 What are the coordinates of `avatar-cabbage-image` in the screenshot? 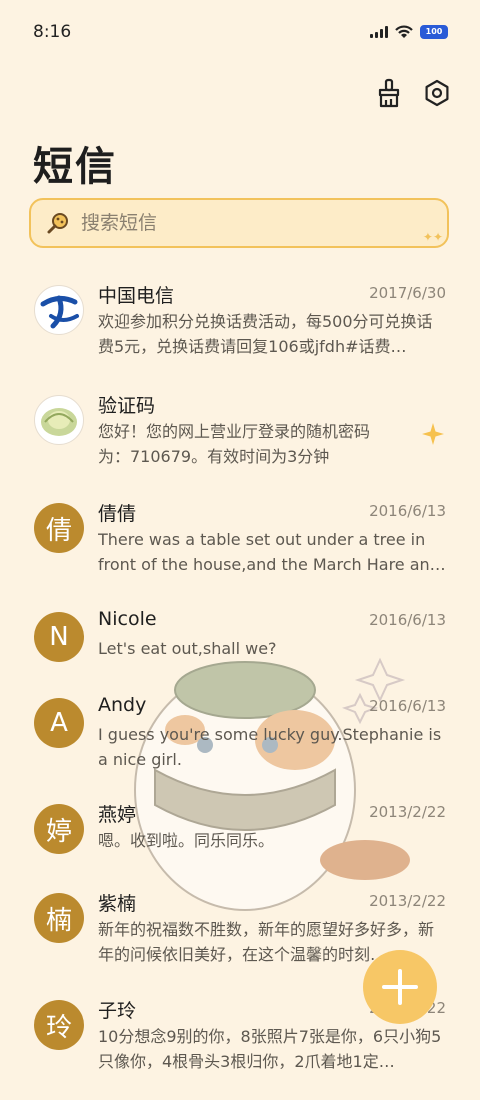 It's located at (59, 420).